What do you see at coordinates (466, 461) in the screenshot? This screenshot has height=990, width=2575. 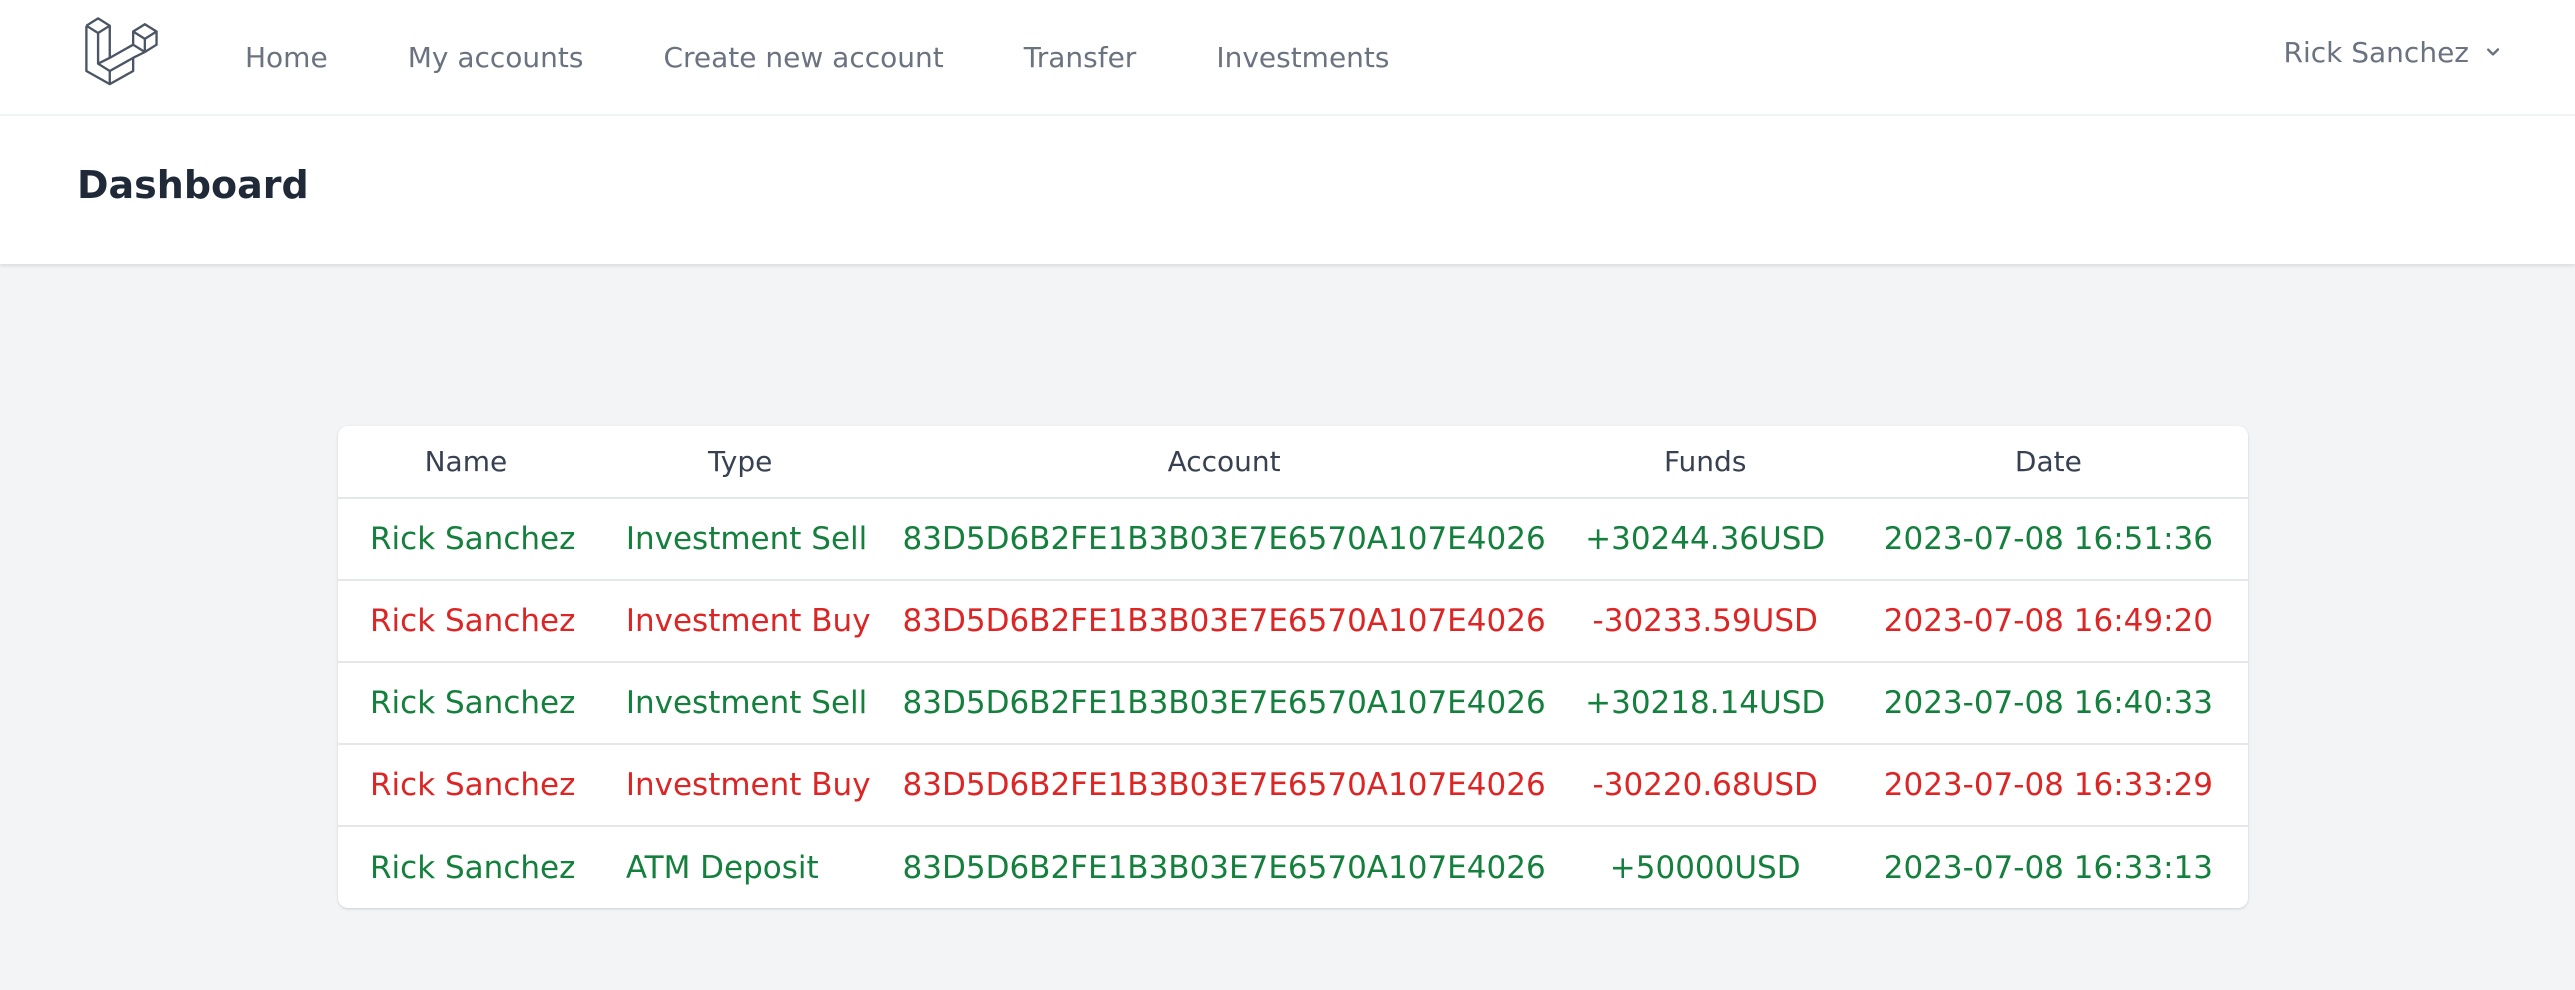 I see `column-header-name: Name` at bounding box center [466, 461].